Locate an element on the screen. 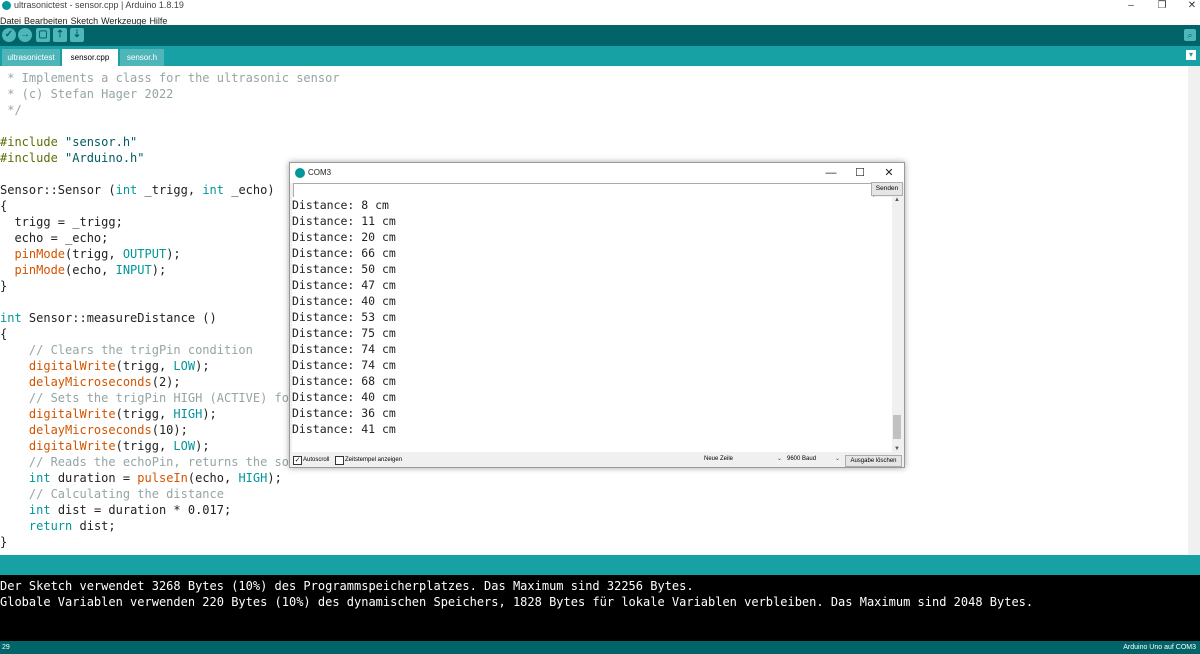 Image resolution: width=1200 pixels, height=654 pixels. serial-scrollbar: ▲ ▼ is located at coordinates (897, 324).